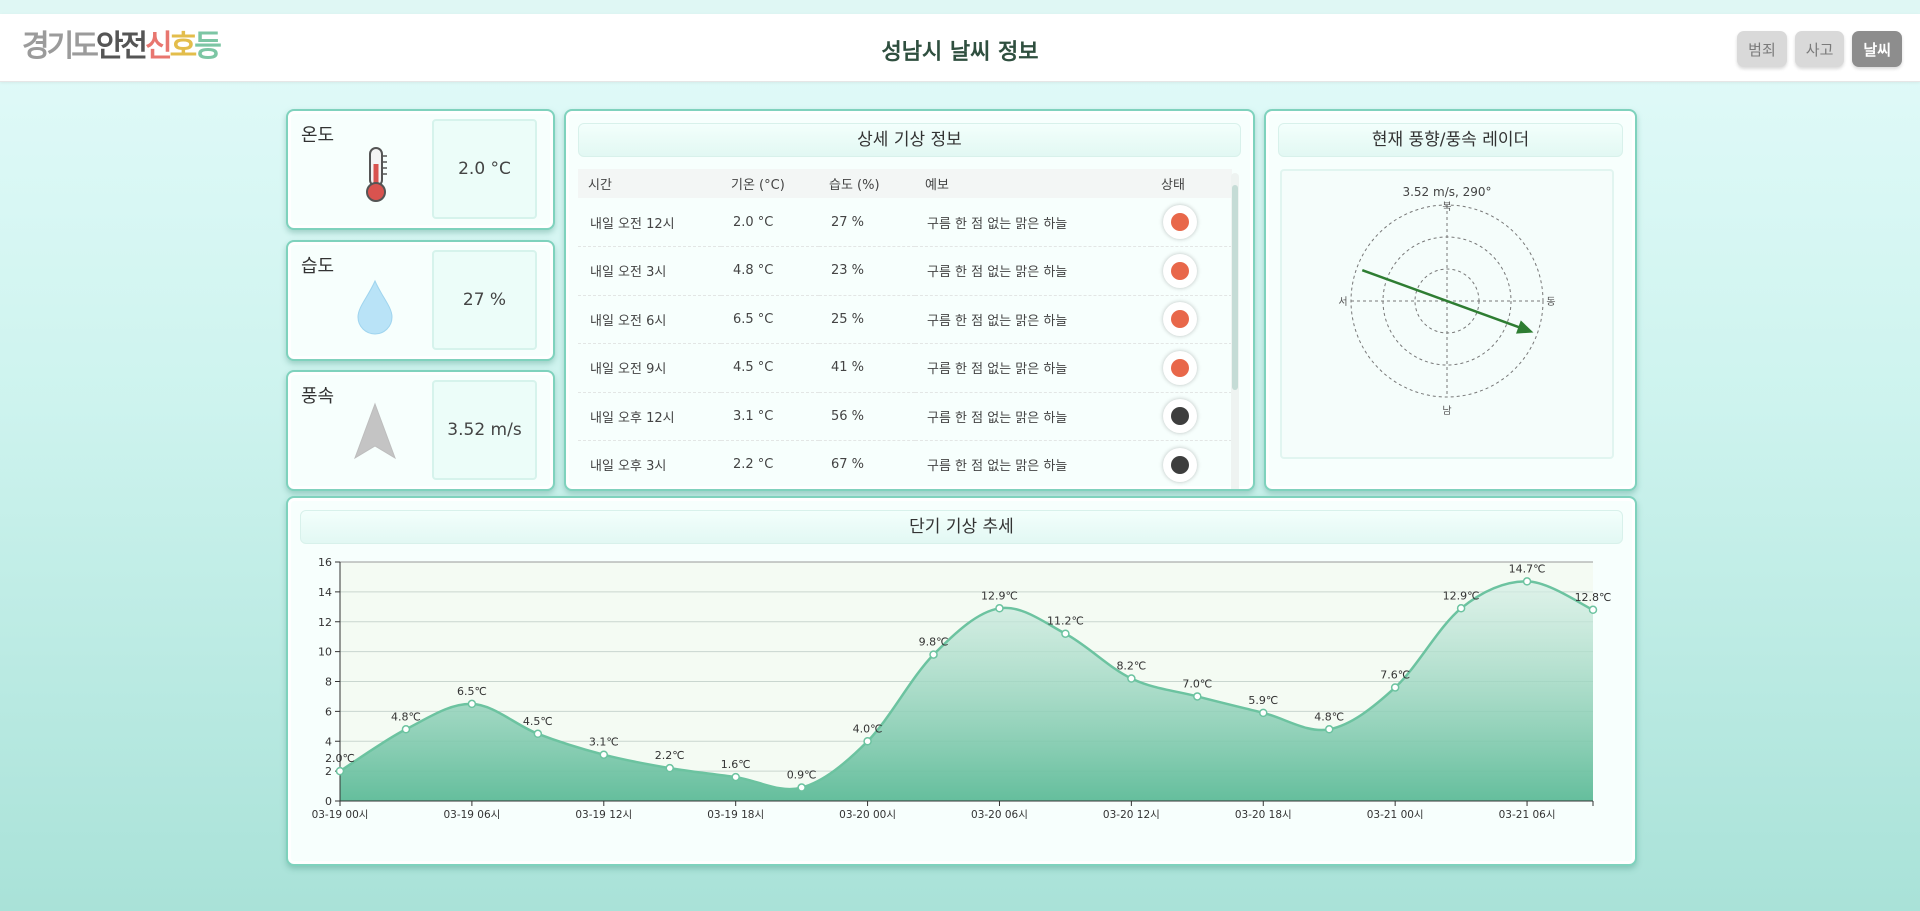 Image resolution: width=1920 pixels, height=911 pixels. What do you see at coordinates (318, 266) in the screenshot?
I see `stat-label-humidity: 습도` at bounding box center [318, 266].